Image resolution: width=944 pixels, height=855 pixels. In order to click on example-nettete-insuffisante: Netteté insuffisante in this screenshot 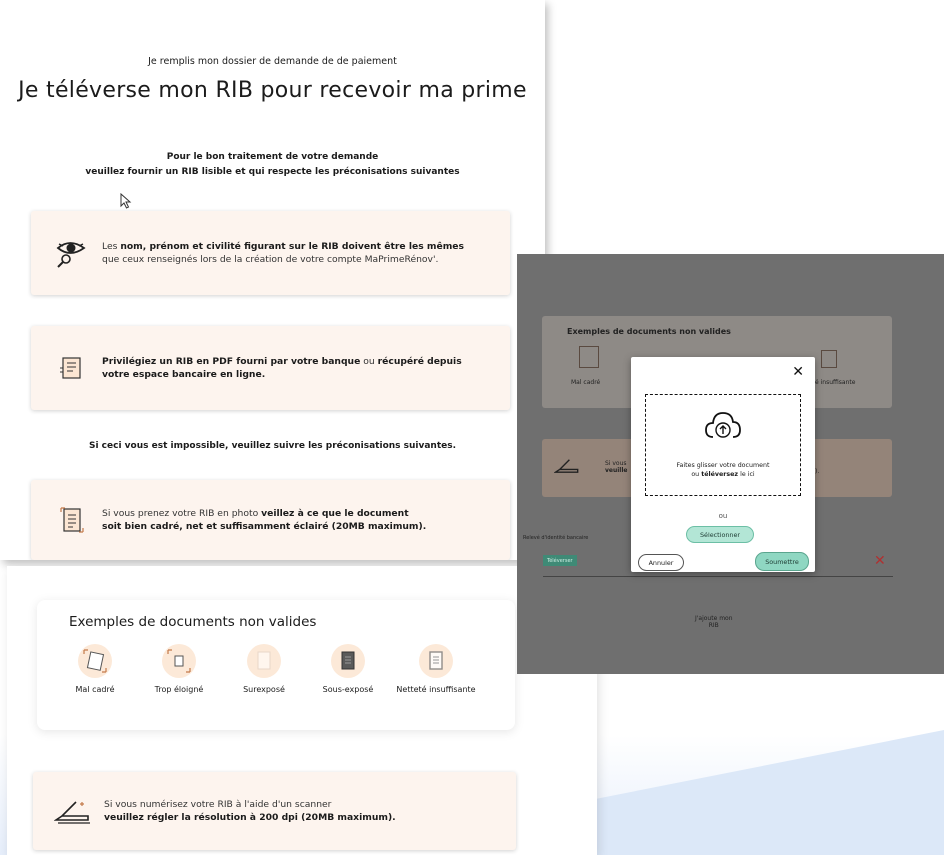, I will do `click(436, 669)`.